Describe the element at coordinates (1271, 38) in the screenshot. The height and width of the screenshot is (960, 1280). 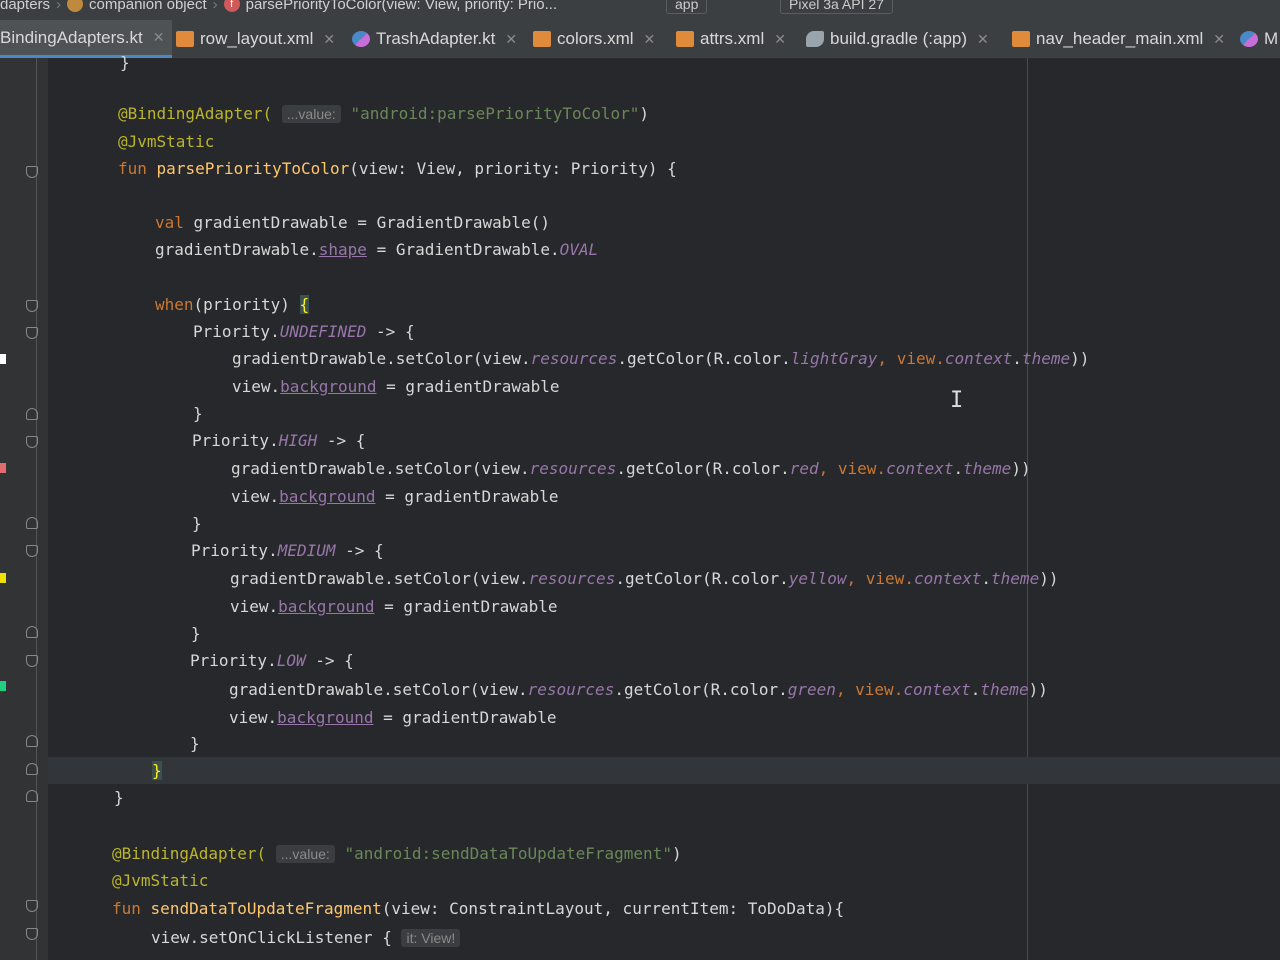
I see `tab-label: M` at that location.